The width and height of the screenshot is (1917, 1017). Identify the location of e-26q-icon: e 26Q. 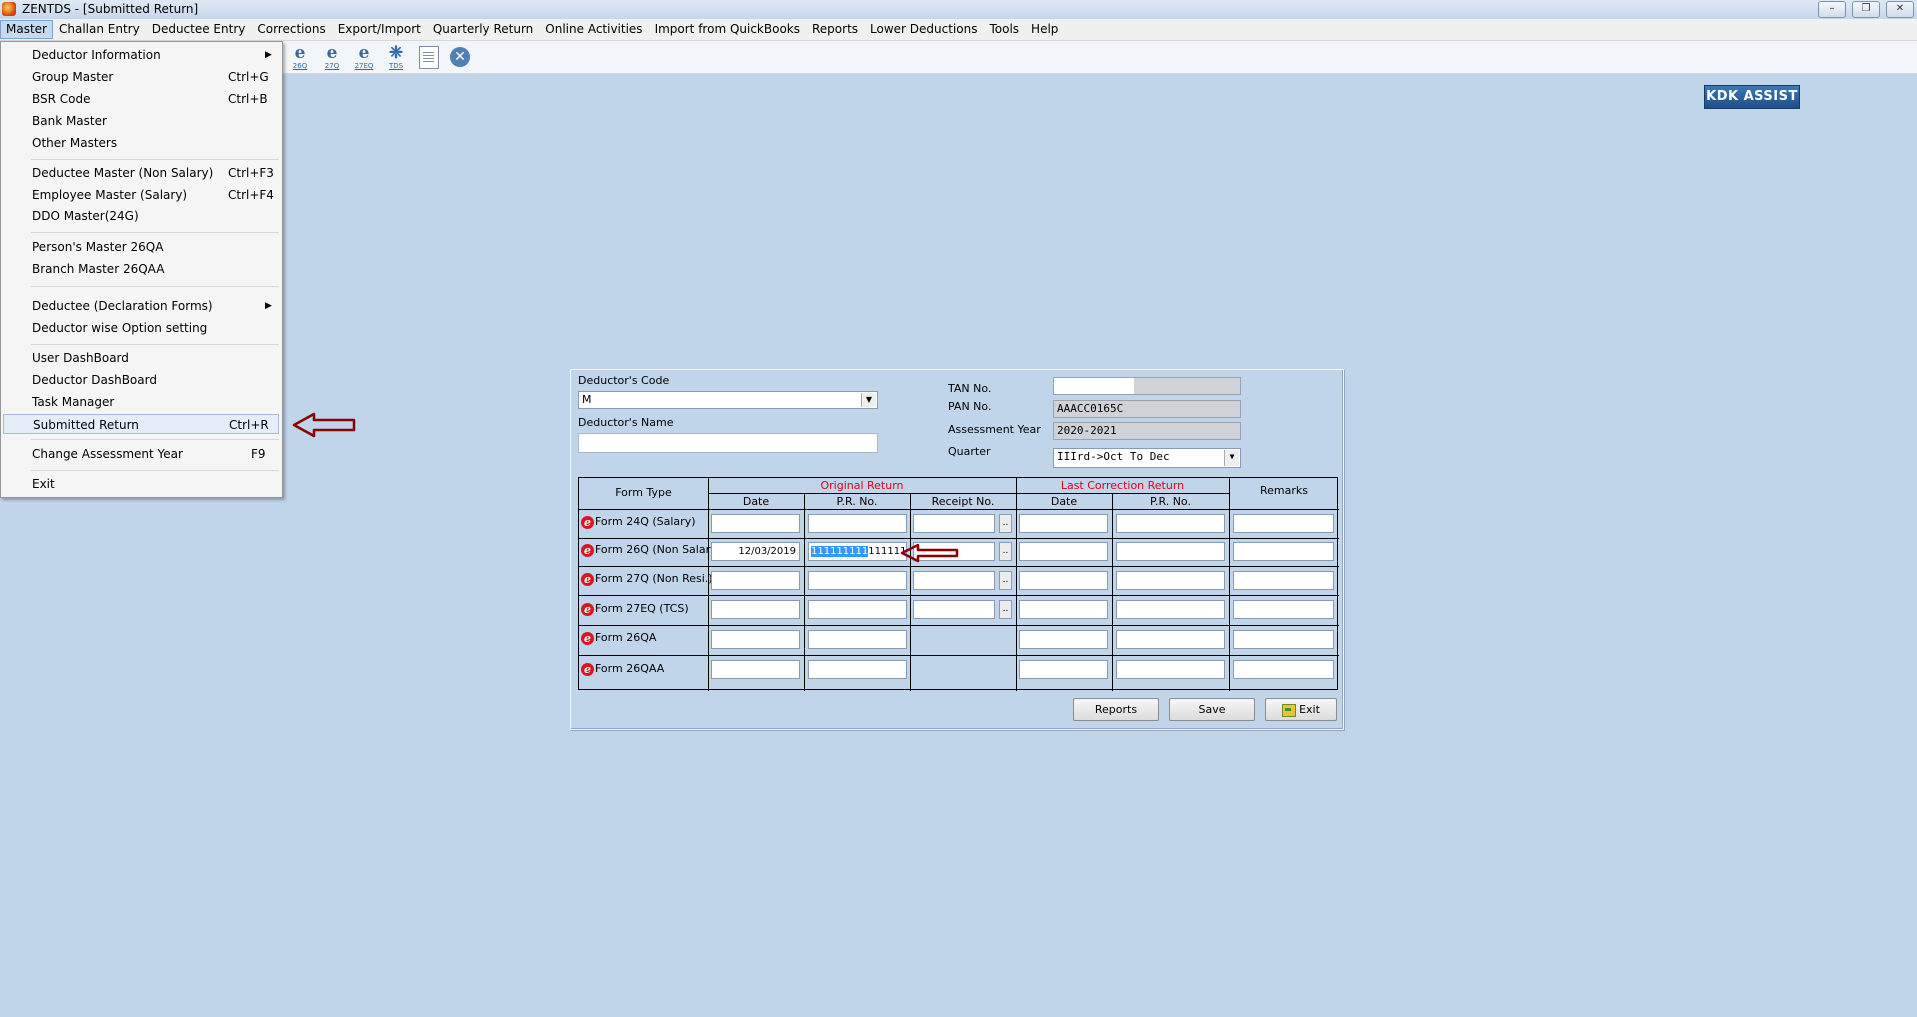
(300, 58).